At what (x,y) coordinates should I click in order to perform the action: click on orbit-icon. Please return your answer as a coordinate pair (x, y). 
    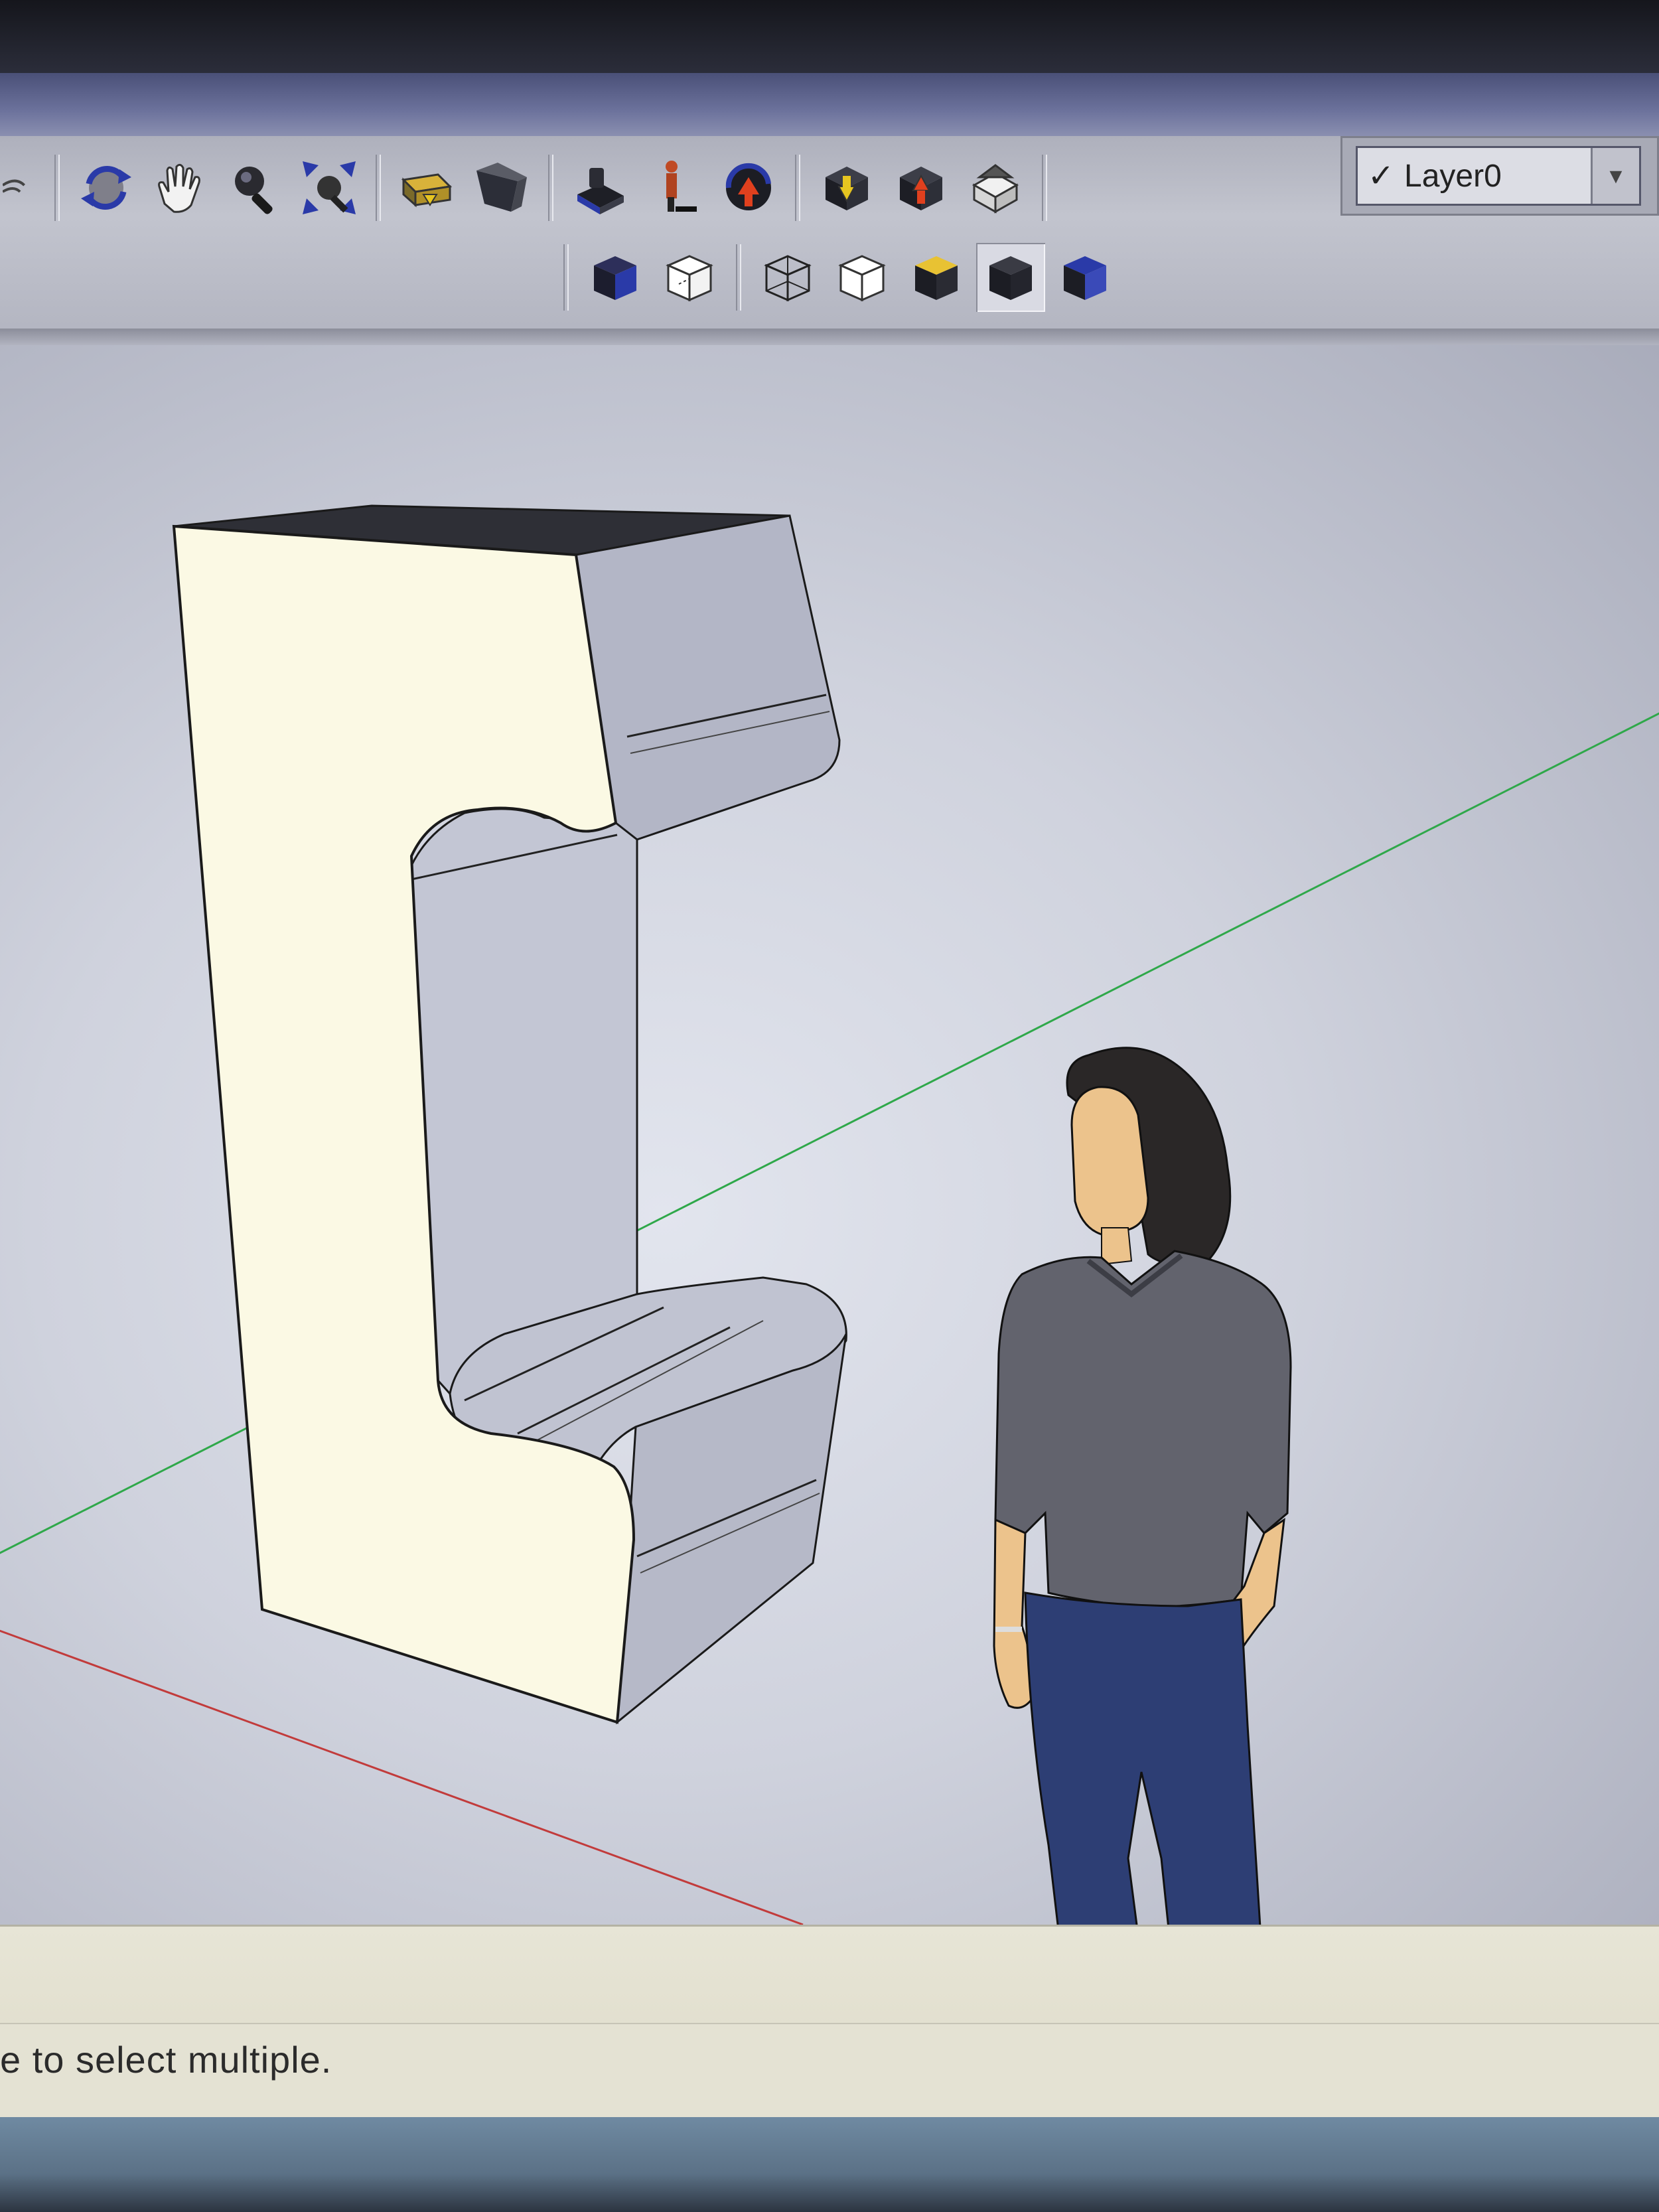
    Looking at the image, I should click on (106, 187).